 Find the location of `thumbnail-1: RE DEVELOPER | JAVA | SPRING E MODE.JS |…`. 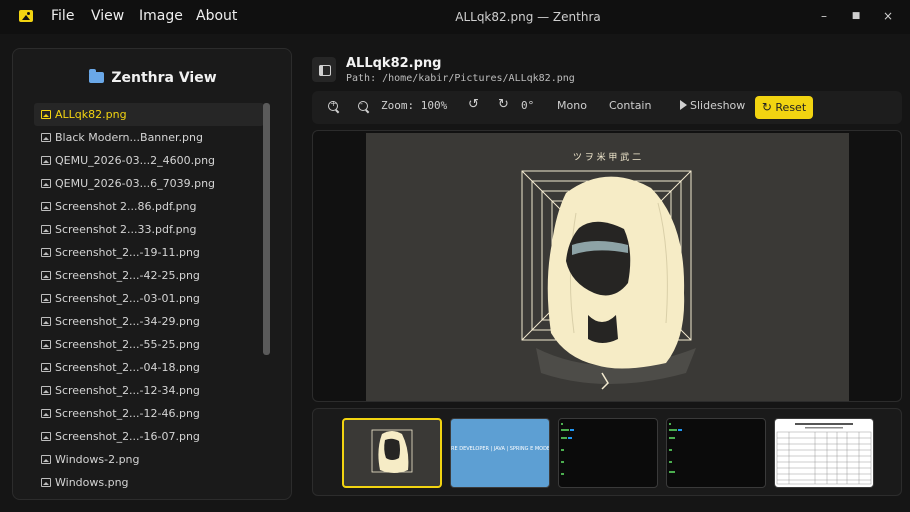

thumbnail-1: RE DEVELOPER | JAVA | SPRING E MODE.JS |… is located at coordinates (500, 453).